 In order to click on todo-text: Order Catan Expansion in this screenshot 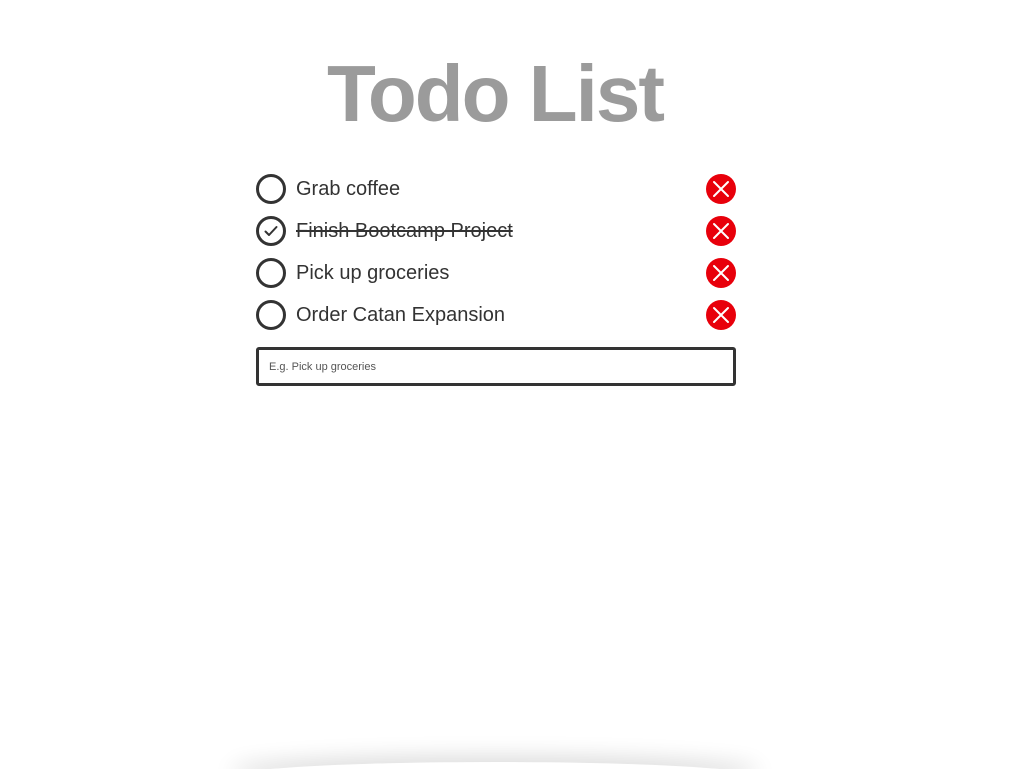, I will do `click(401, 315)`.